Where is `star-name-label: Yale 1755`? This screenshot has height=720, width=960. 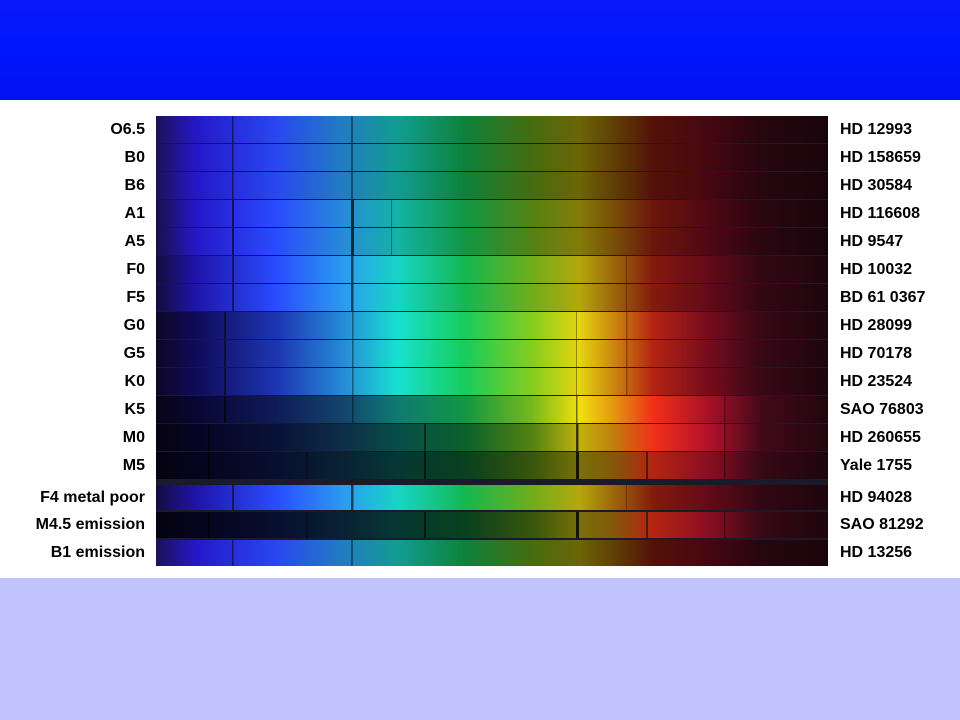
star-name-label: Yale 1755 is located at coordinates (876, 465).